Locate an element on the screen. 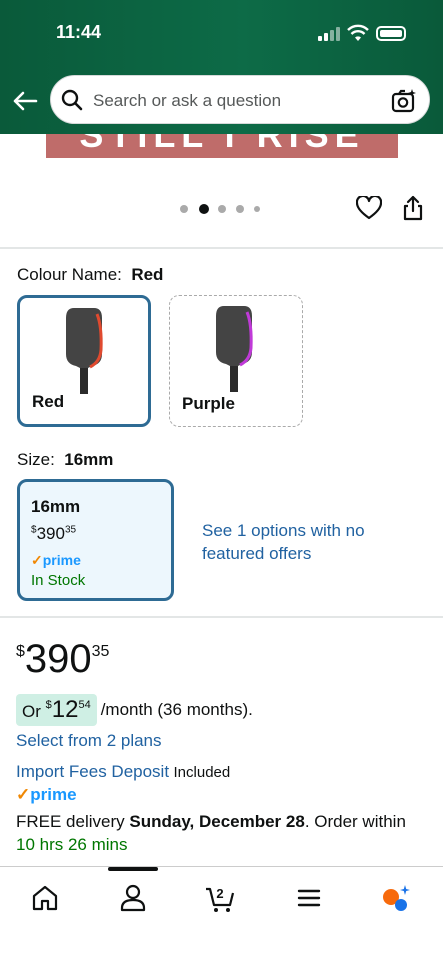 The image size is (443, 960). camera-search-icon is located at coordinates (404, 101).